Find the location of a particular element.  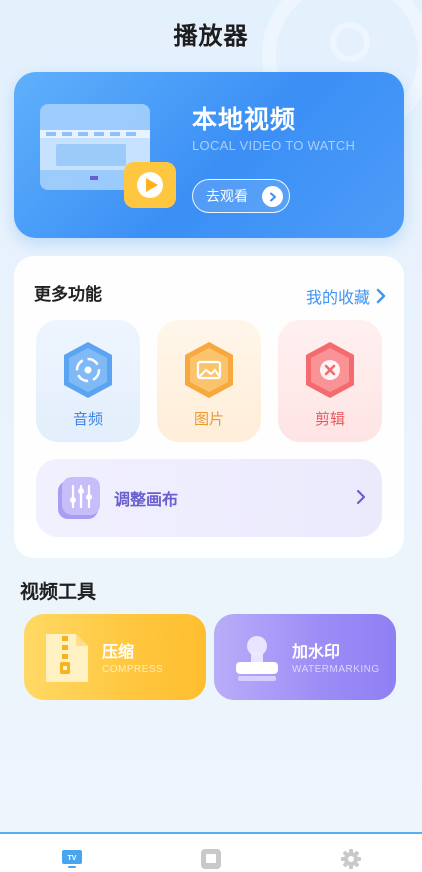

tv-icon: TV is located at coordinates (72, 859).